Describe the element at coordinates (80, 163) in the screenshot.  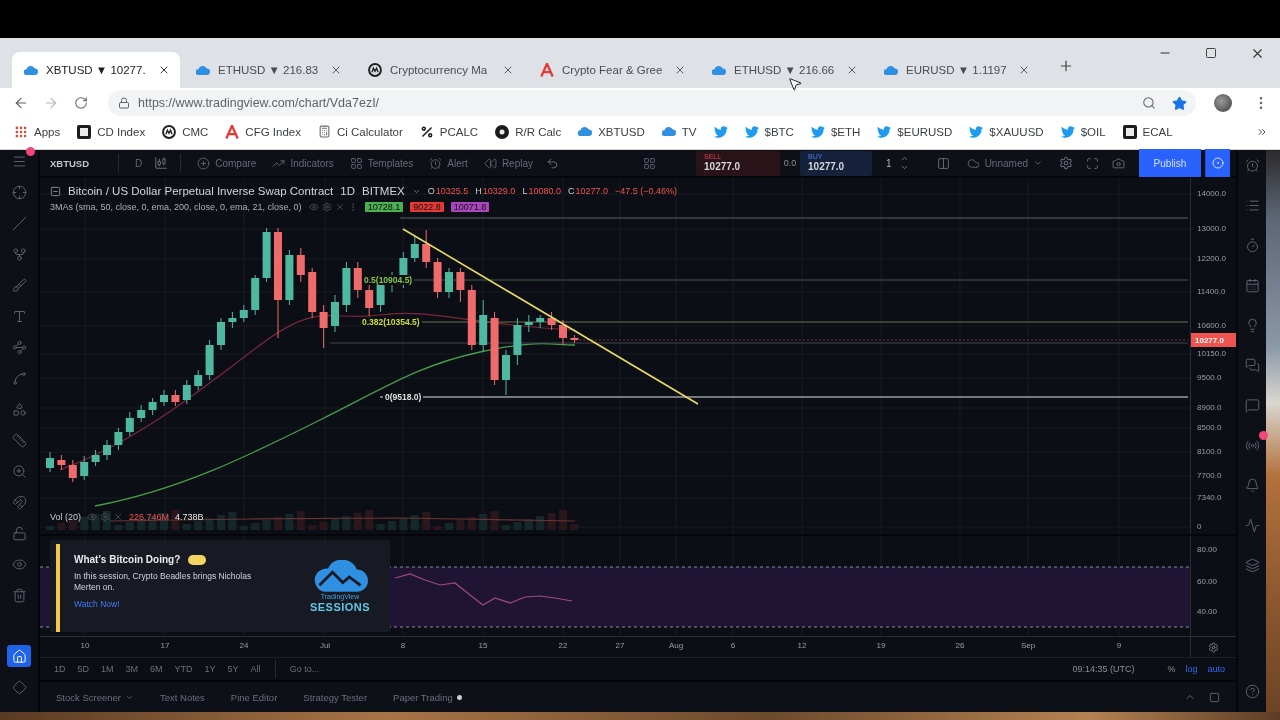
I see `symbol-search-field: XBTUSD` at that location.